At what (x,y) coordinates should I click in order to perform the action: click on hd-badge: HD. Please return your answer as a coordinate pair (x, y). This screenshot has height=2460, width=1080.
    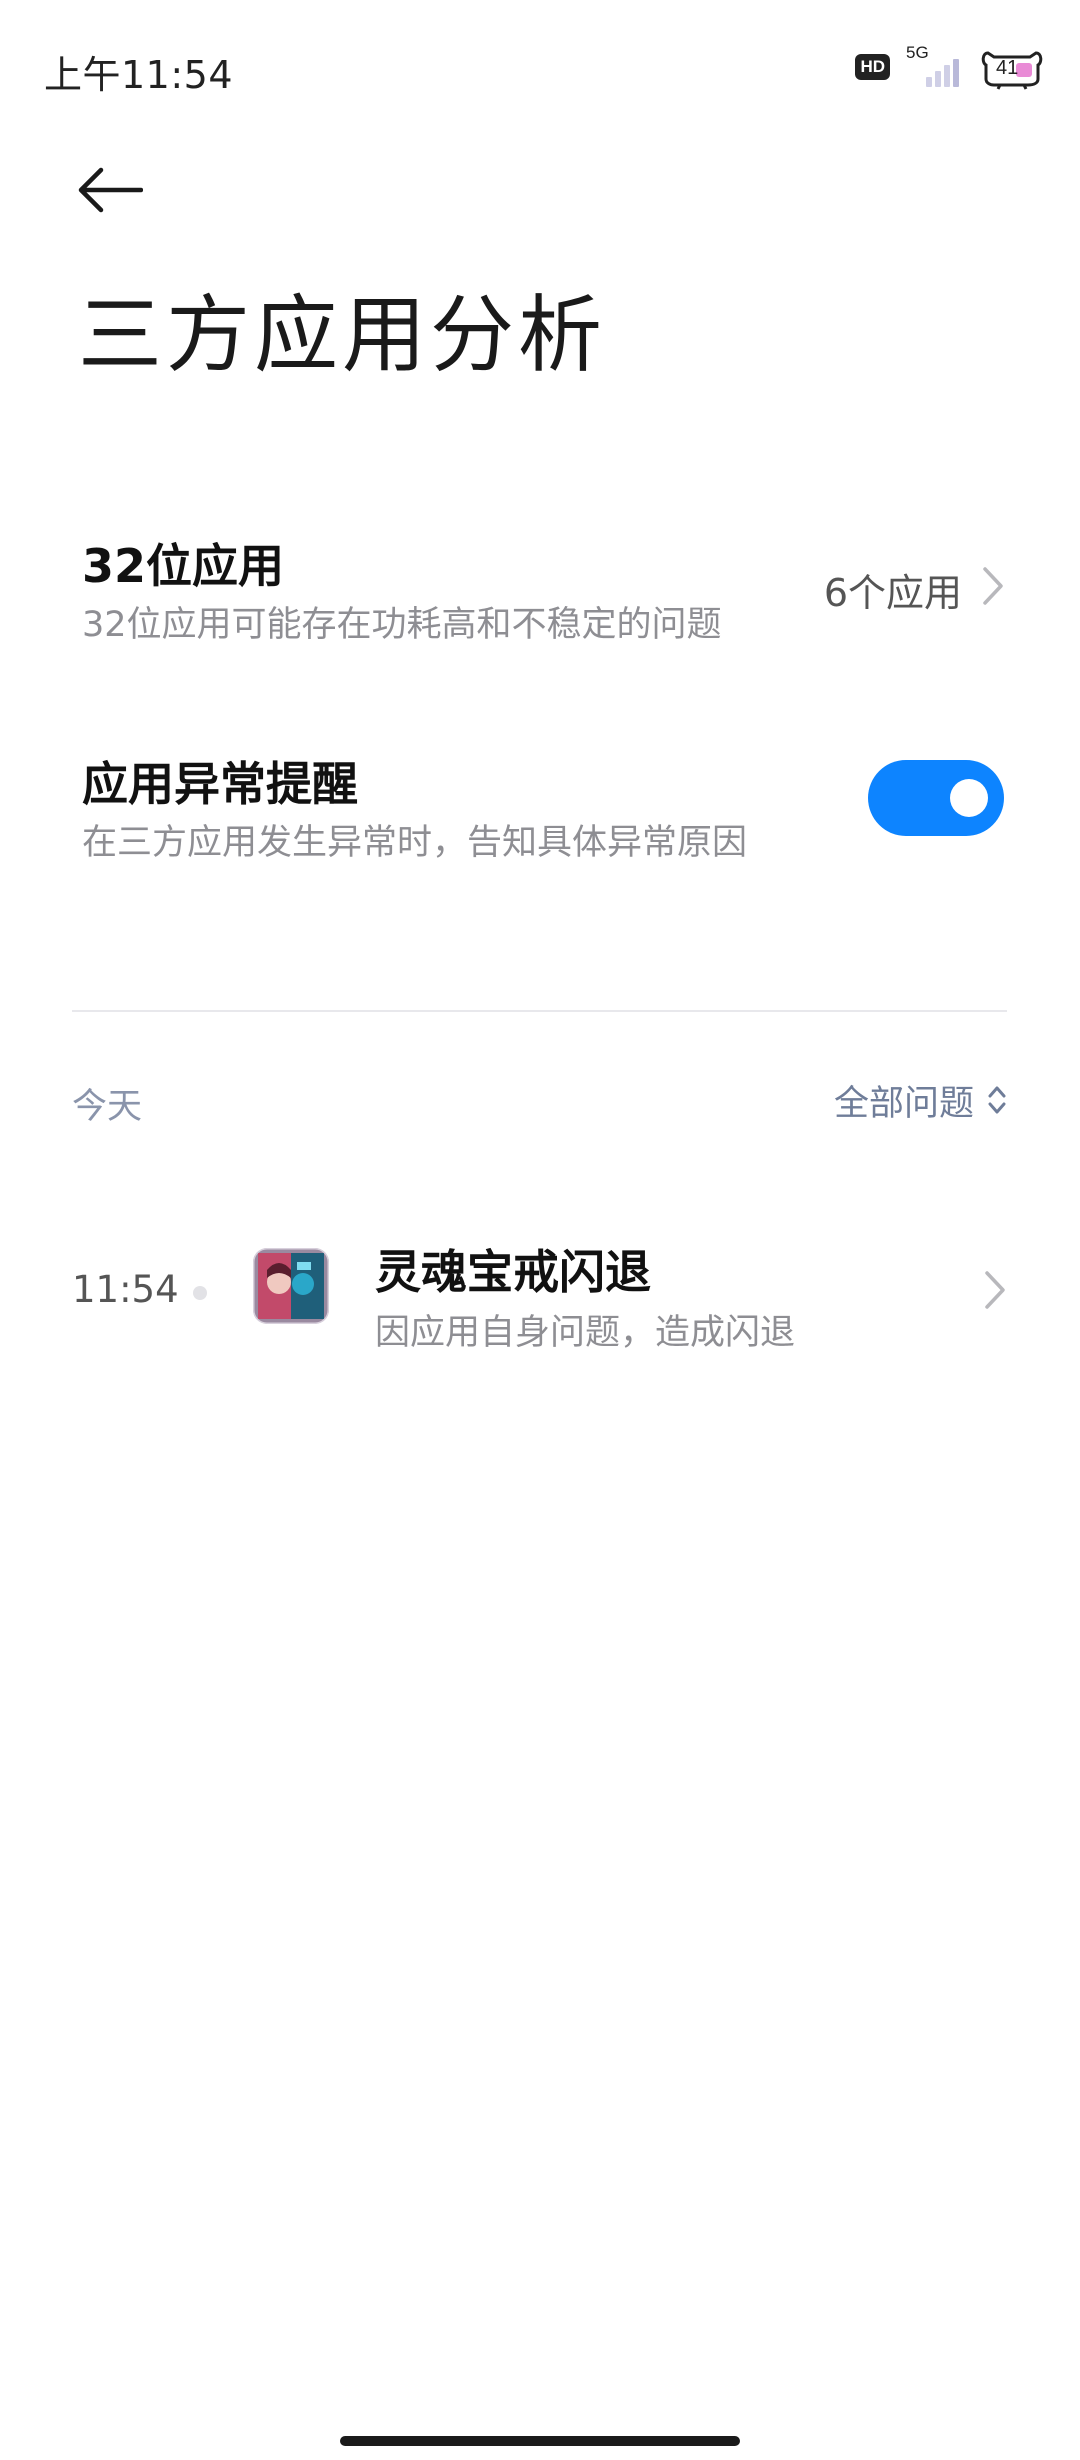
    Looking at the image, I should click on (872, 67).